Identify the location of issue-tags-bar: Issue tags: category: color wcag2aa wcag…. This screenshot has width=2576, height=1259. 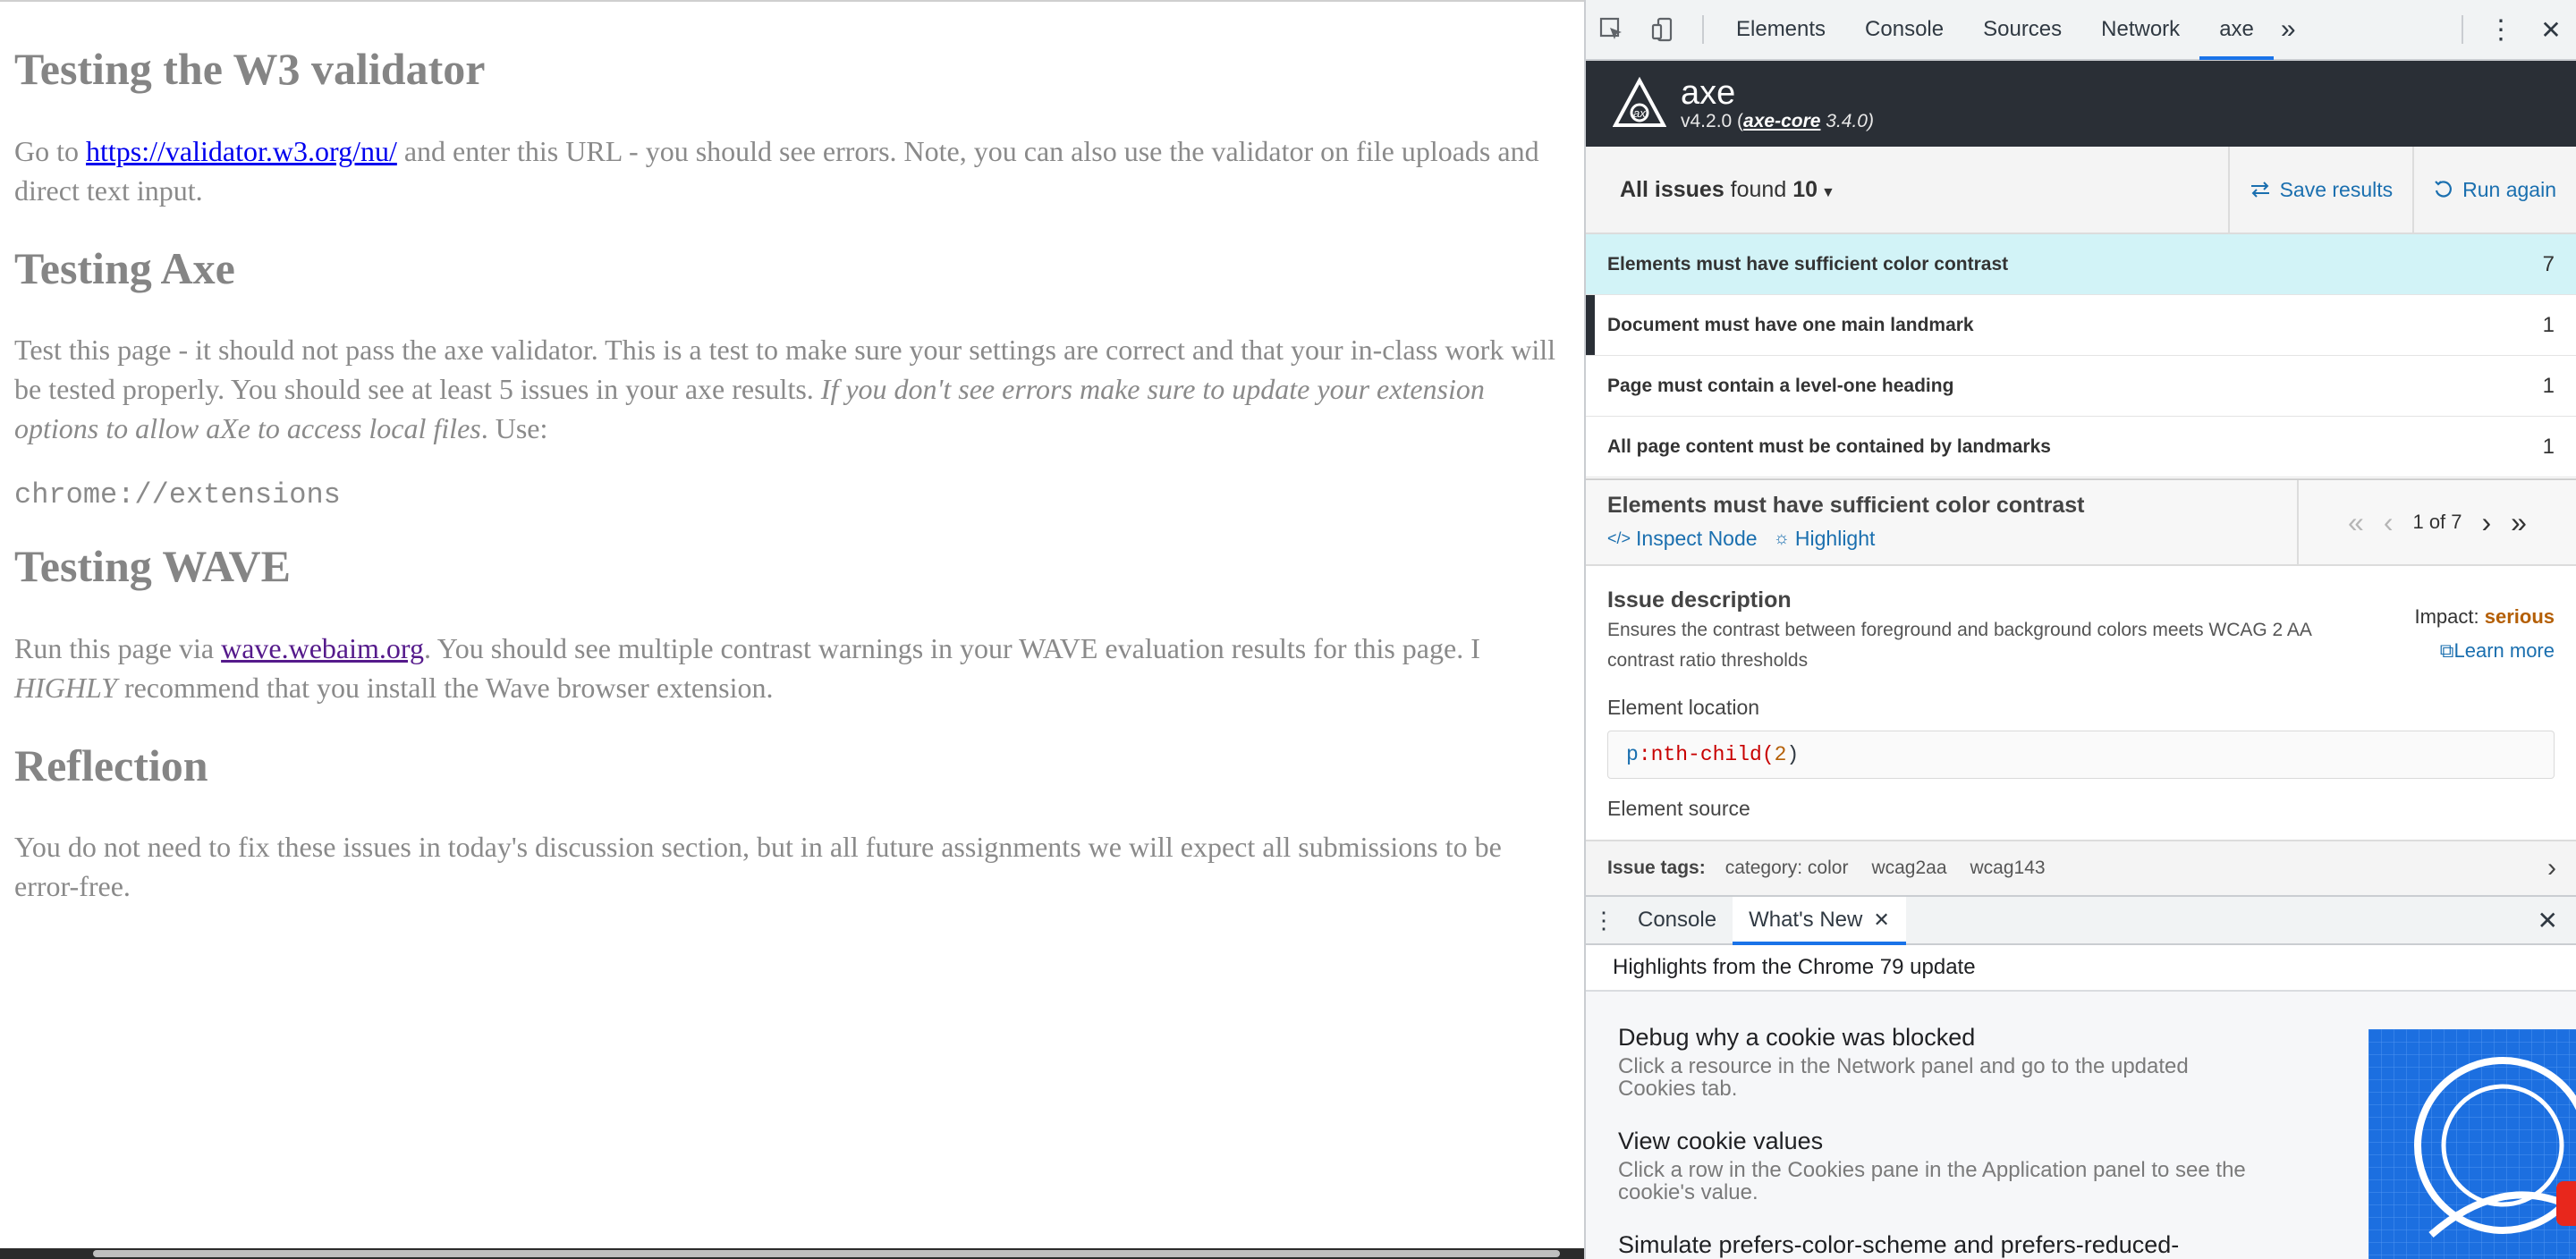
(2081, 867).